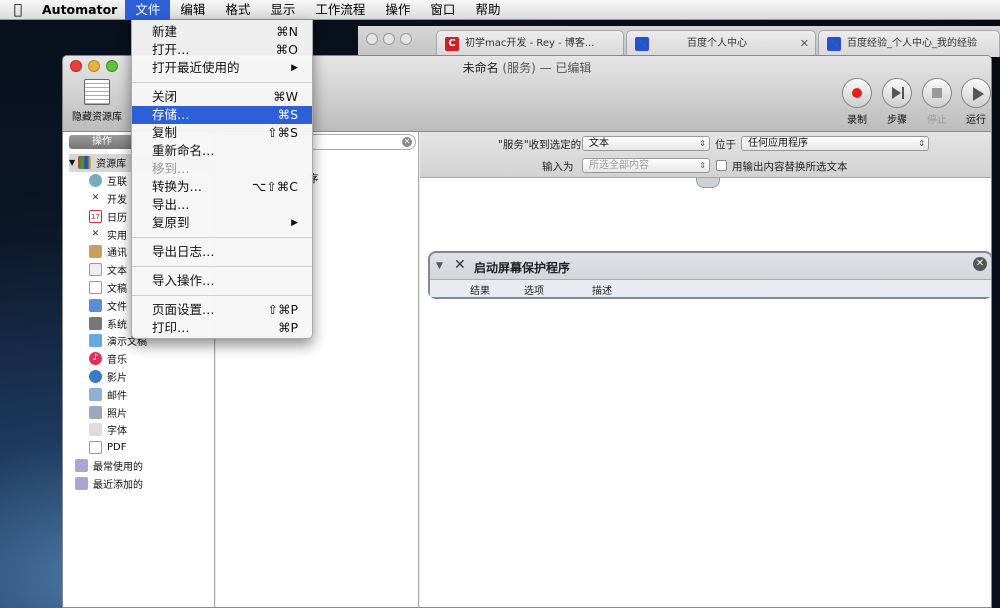 This screenshot has width=1000, height=608. I want to click on input-is-select: 所选全部内容 ⇕, so click(646, 165).